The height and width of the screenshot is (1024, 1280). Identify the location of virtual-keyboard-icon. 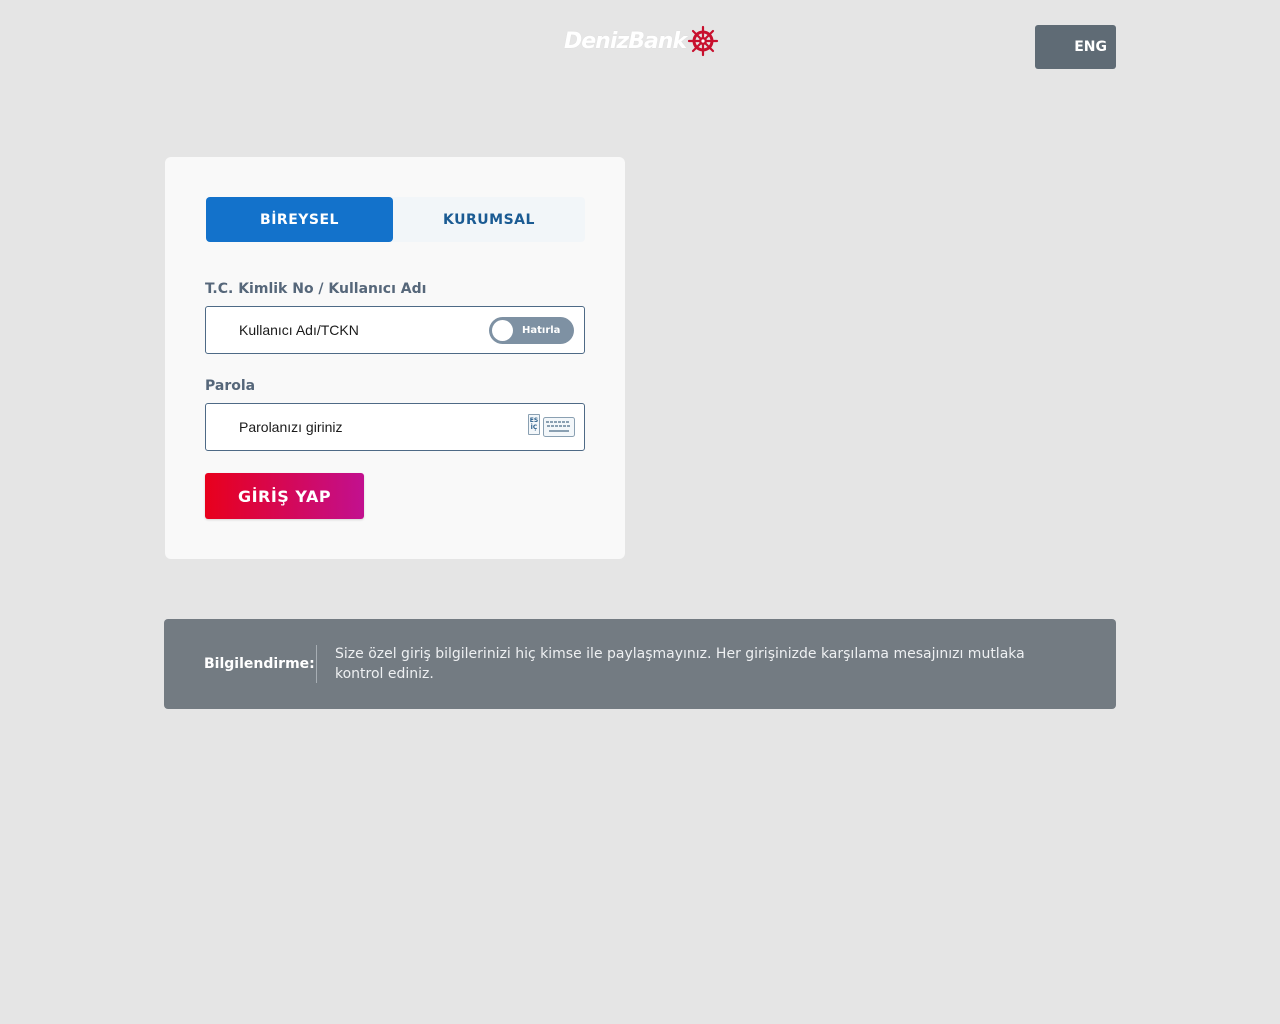
(559, 427).